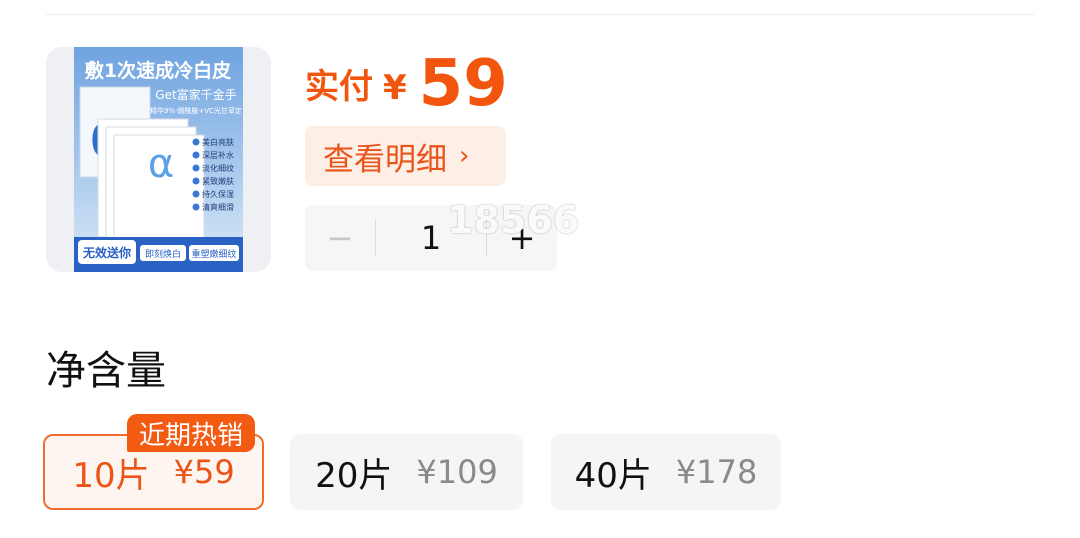 The height and width of the screenshot is (538, 1080). I want to click on spec-option-20: 20片 ¥109, so click(406, 472).